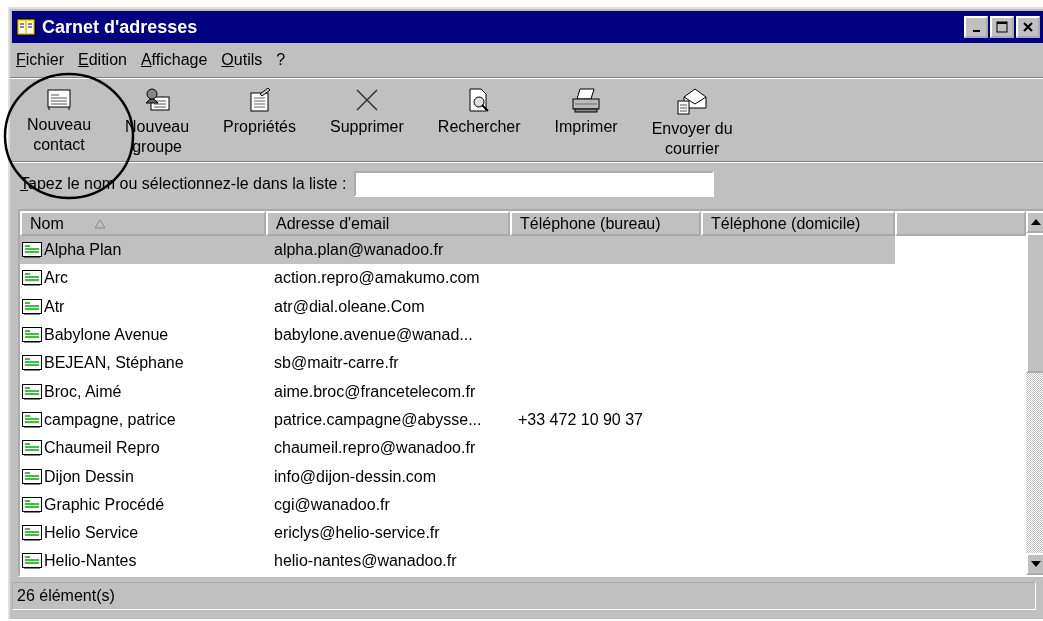 This screenshot has width=1043, height=621. Describe the element at coordinates (365, 561) in the screenshot. I see `email-address: helio-nantes@wanadoo.fr` at that location.